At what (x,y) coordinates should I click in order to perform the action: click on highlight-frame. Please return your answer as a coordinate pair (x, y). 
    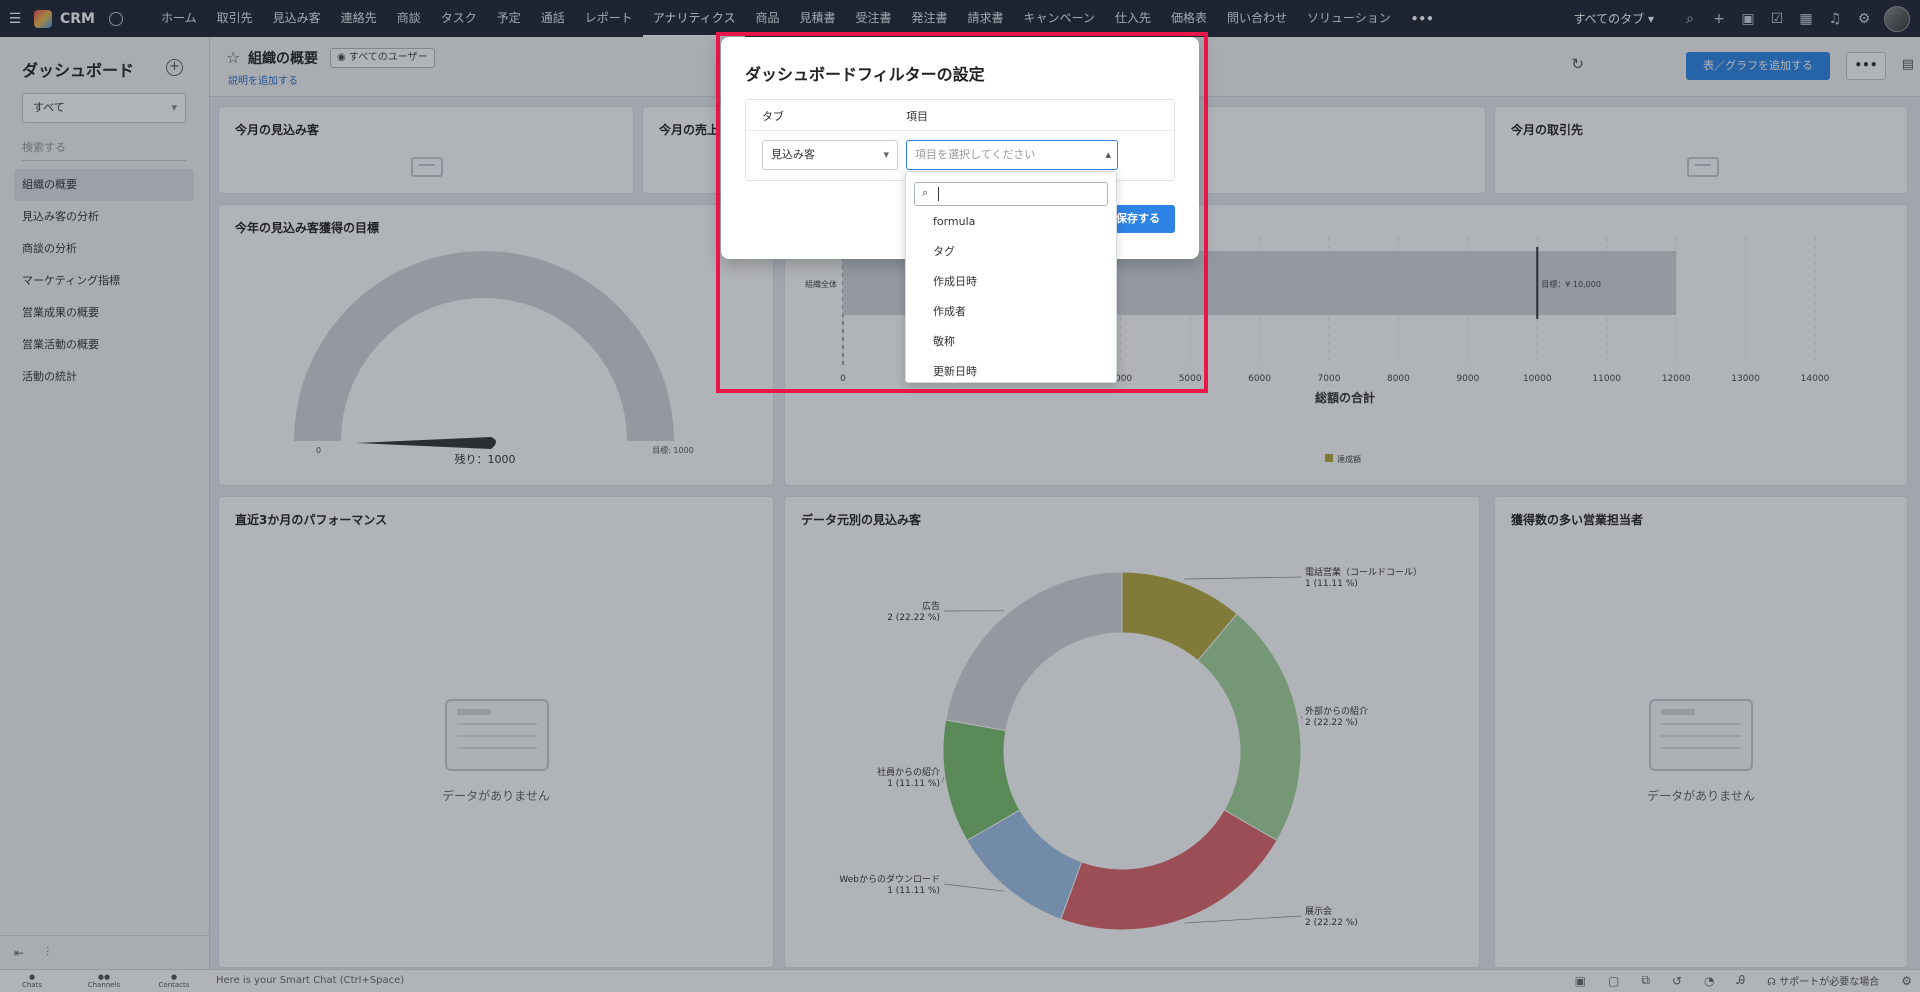
    Looking at the image, I should click on (962, 212).